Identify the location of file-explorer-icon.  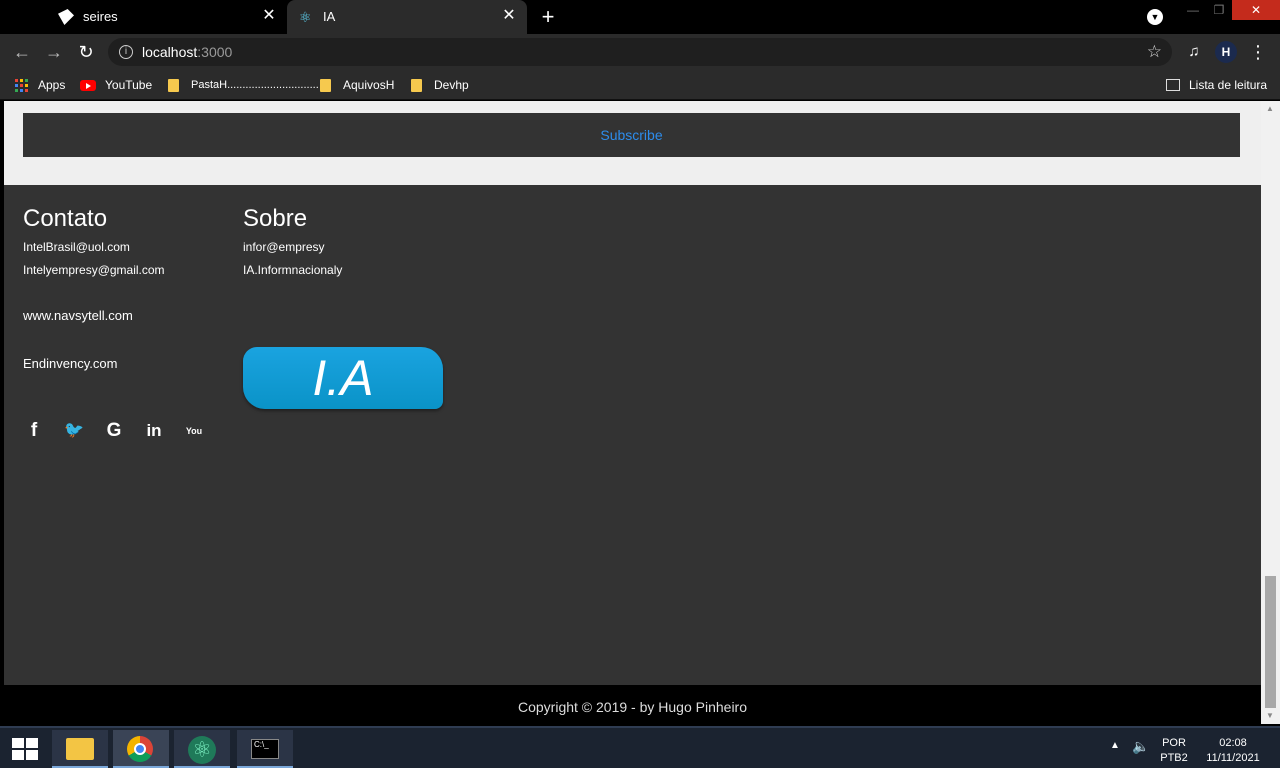
(80, 749).